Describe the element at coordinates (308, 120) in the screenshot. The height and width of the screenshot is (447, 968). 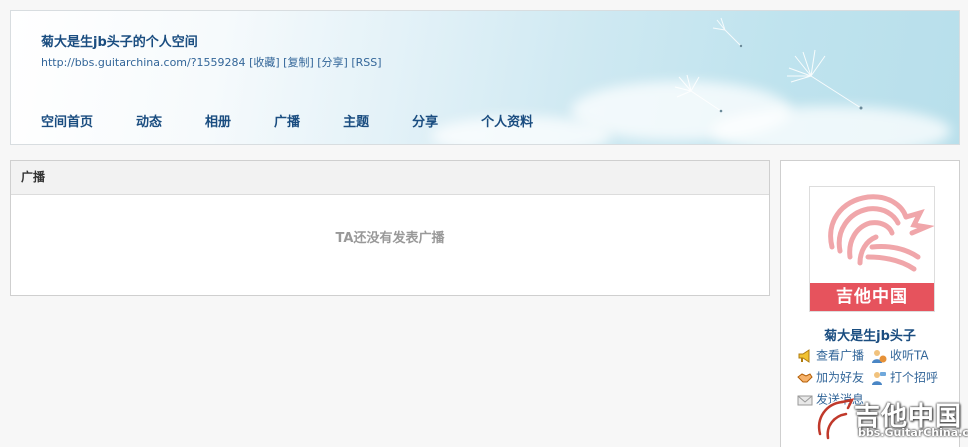
I see `space-nav: 空间首页 动态 相册 广播 主题 分享 个人资料` at that location.